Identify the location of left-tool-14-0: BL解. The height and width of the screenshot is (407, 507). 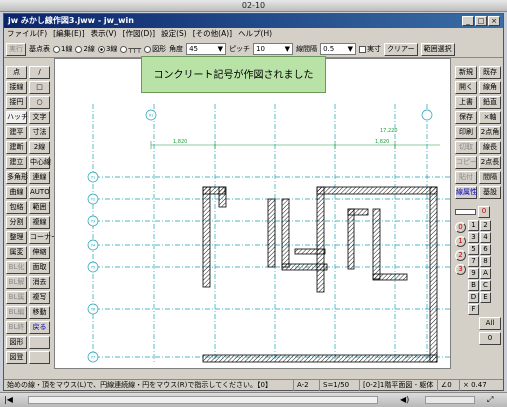
(16, 282).